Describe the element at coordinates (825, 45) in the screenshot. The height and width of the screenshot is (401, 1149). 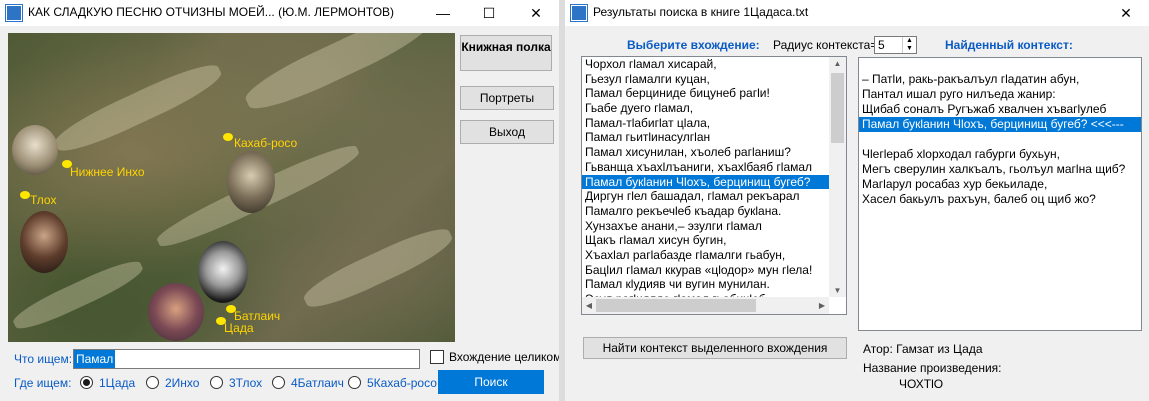
I see `radius-label: Радиус контекста=` at that location.